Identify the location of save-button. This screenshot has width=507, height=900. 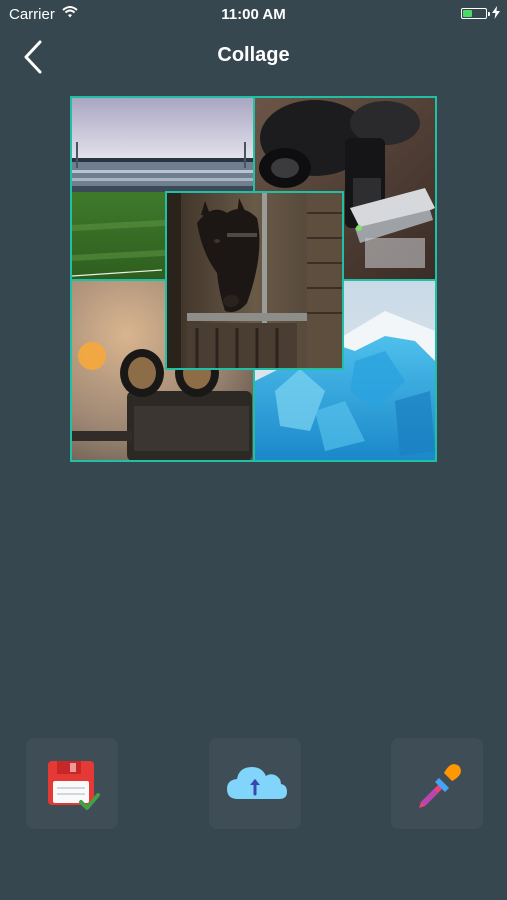
(72, 783).